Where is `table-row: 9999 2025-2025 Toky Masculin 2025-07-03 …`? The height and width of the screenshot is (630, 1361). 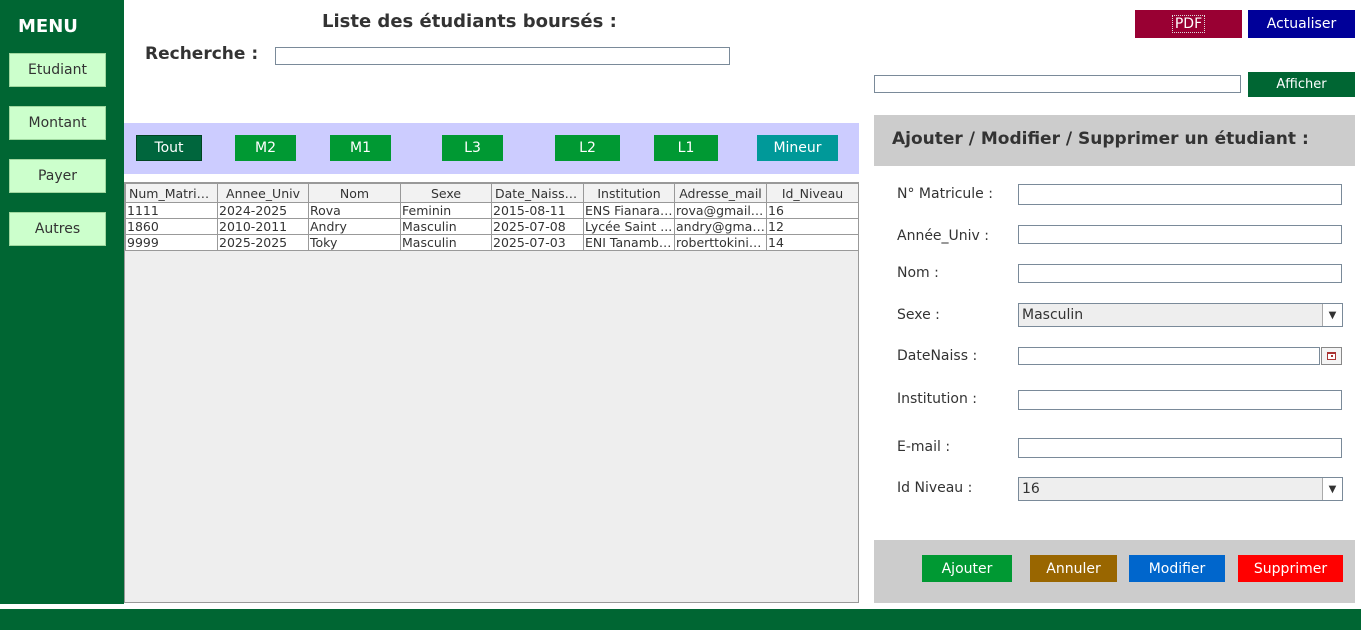 table-row: 9999 2025-2025 Toky Masculin 2025-07-03 … is located at coordinates (492, 242).